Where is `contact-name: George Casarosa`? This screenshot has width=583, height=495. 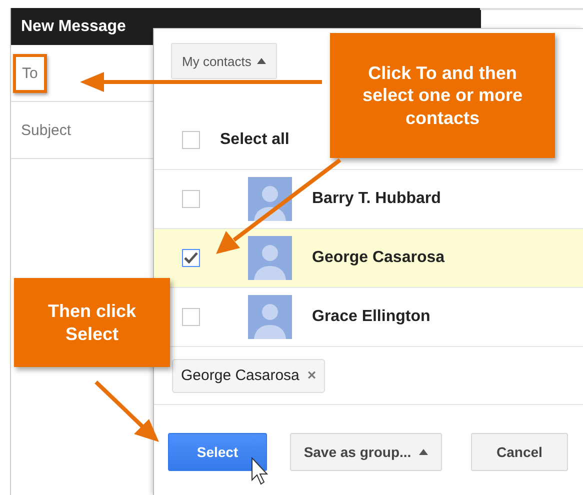 contact-name: George Casarosa is located at coordinates (378, 258).